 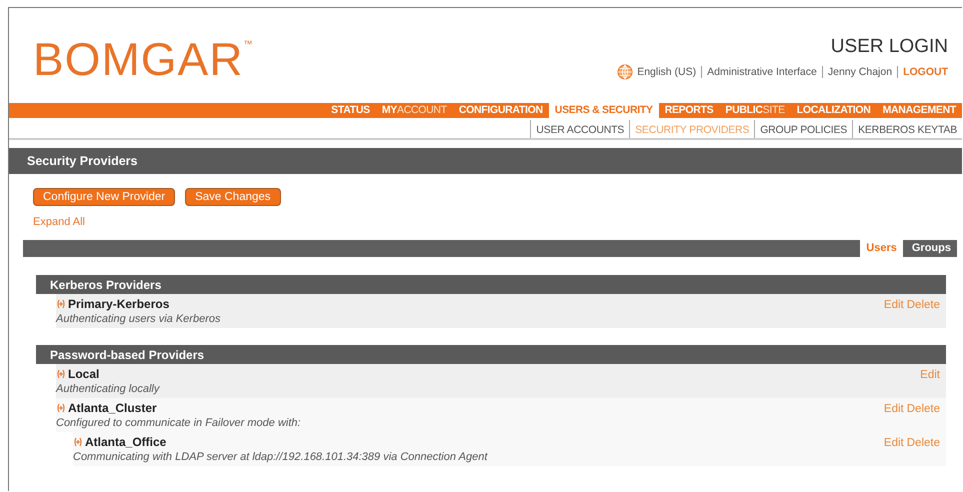 I want to click on group-title: Kerberos Providers, so click(x=106, y=285).